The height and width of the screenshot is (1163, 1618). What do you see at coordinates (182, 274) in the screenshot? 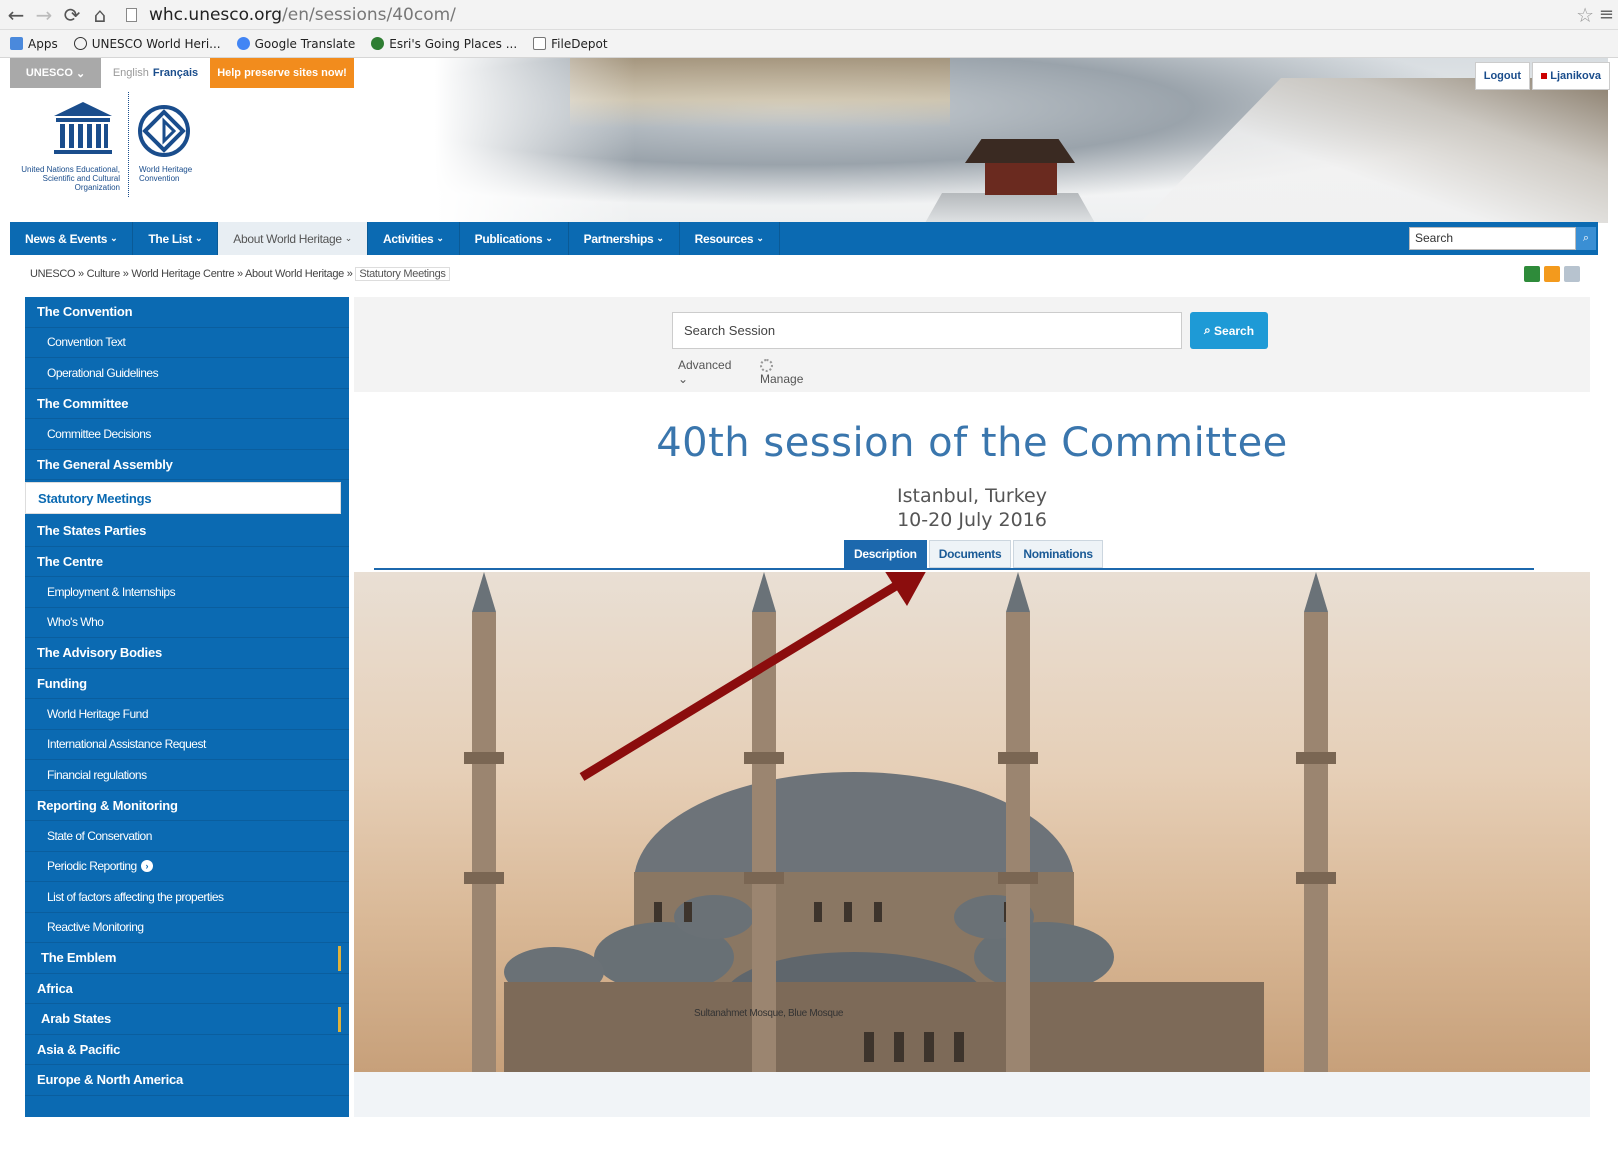
I see `breadcrumb-whc: World Heritage Centre` at bounding box center [182, 274].